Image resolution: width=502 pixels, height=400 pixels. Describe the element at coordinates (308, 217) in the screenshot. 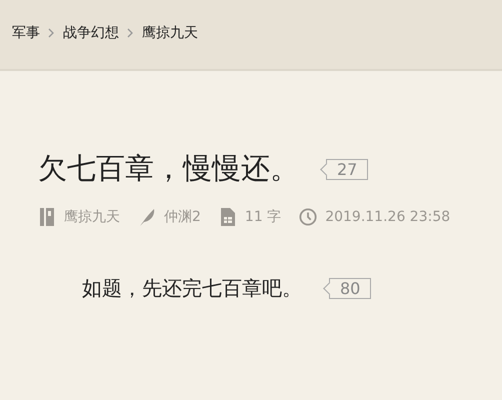

I see `clock-icon` at that location.